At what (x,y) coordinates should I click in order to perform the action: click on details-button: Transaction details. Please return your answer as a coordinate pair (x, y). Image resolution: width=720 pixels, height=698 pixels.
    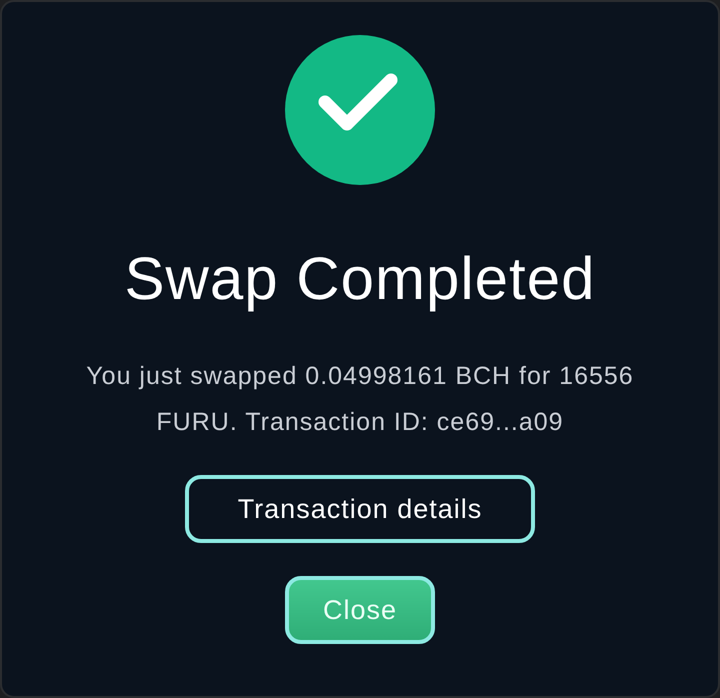
    Looking at the image, I should click on (360, 509).